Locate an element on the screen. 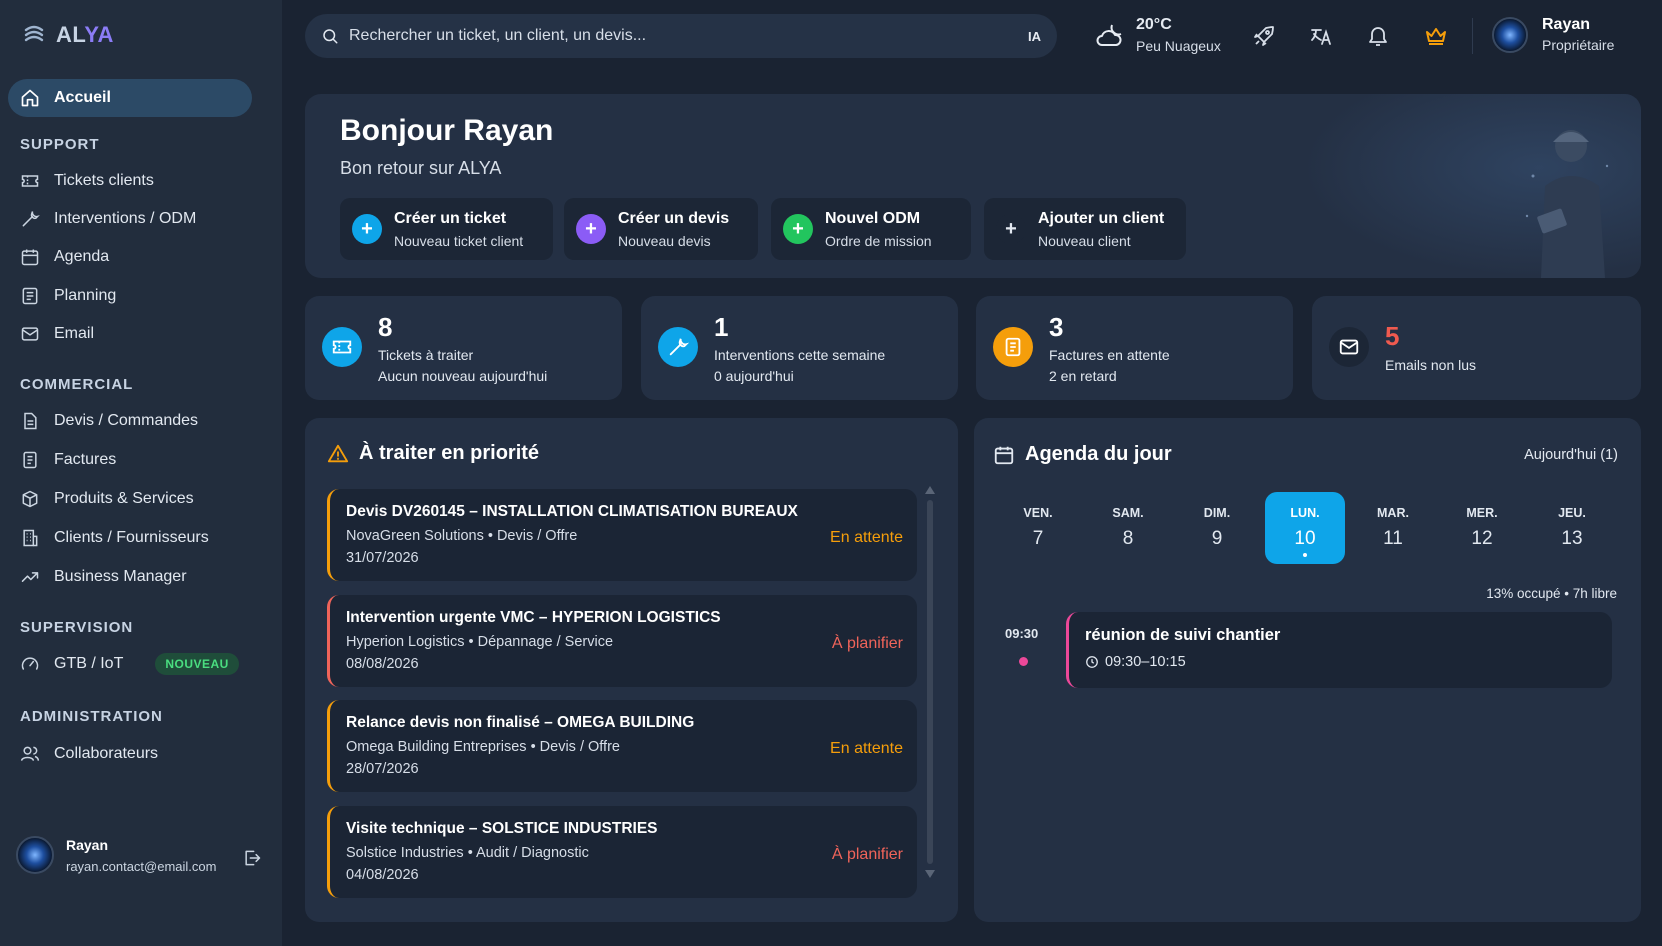 This screenshot has height=946, width=1662. topbar-user: Rayan Propriétaire is located at coordinates (1553, 34).